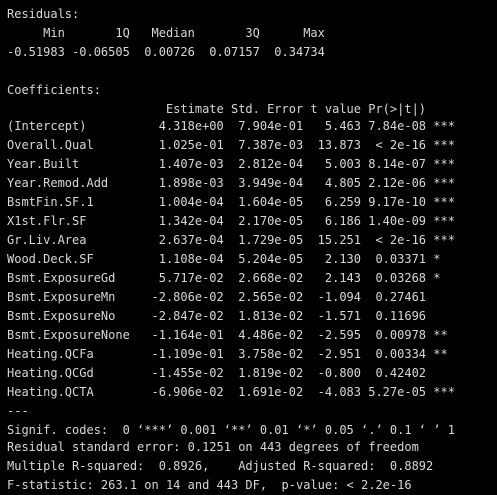 This screenshot has width=497, height=495. I want to click on residuals-header: Residuals:, so click(43, 14).